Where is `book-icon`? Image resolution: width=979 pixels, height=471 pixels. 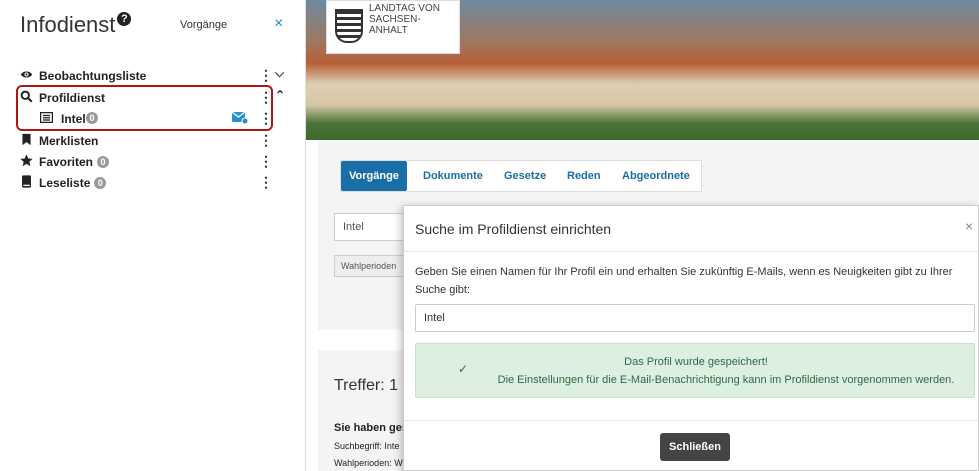 book-icon is located at coordinates (26, 181).